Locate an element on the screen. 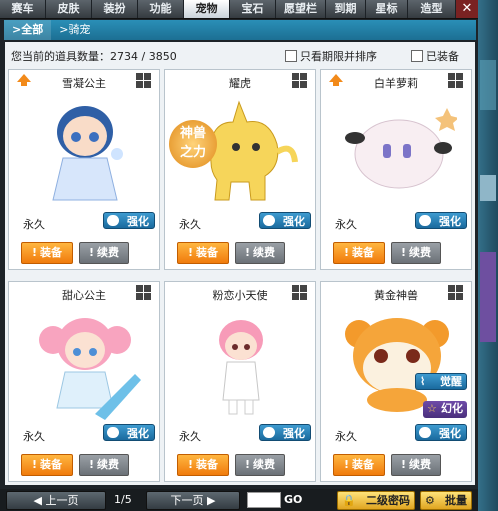 This screenshot has height=511, width=498. divine-power-badge: 神兽 之力 is located at coordinates (193, 144).